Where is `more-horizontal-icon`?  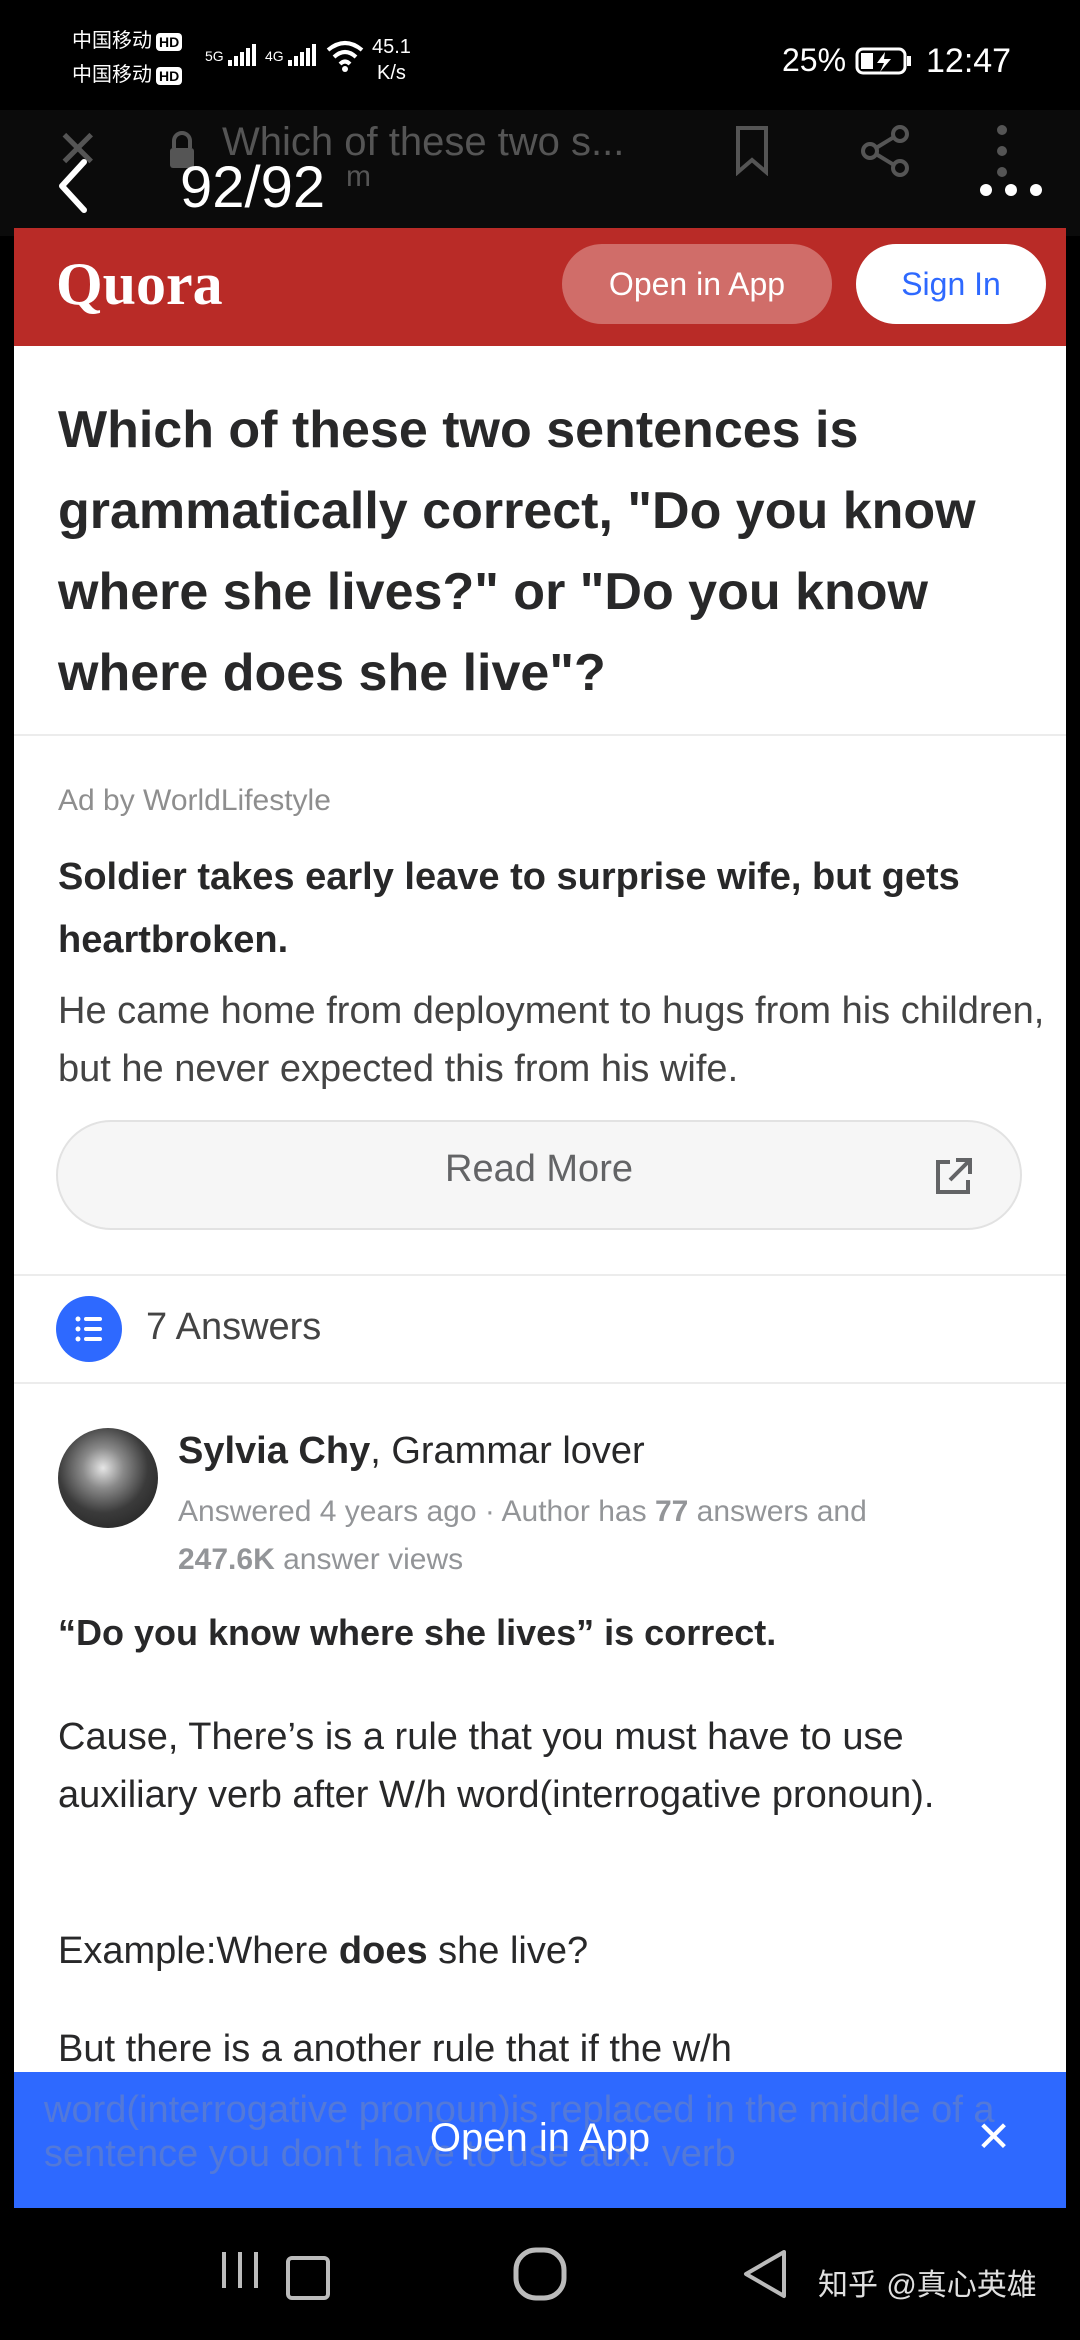 more-horizontal-icon is located at coordinates (1011, 190).